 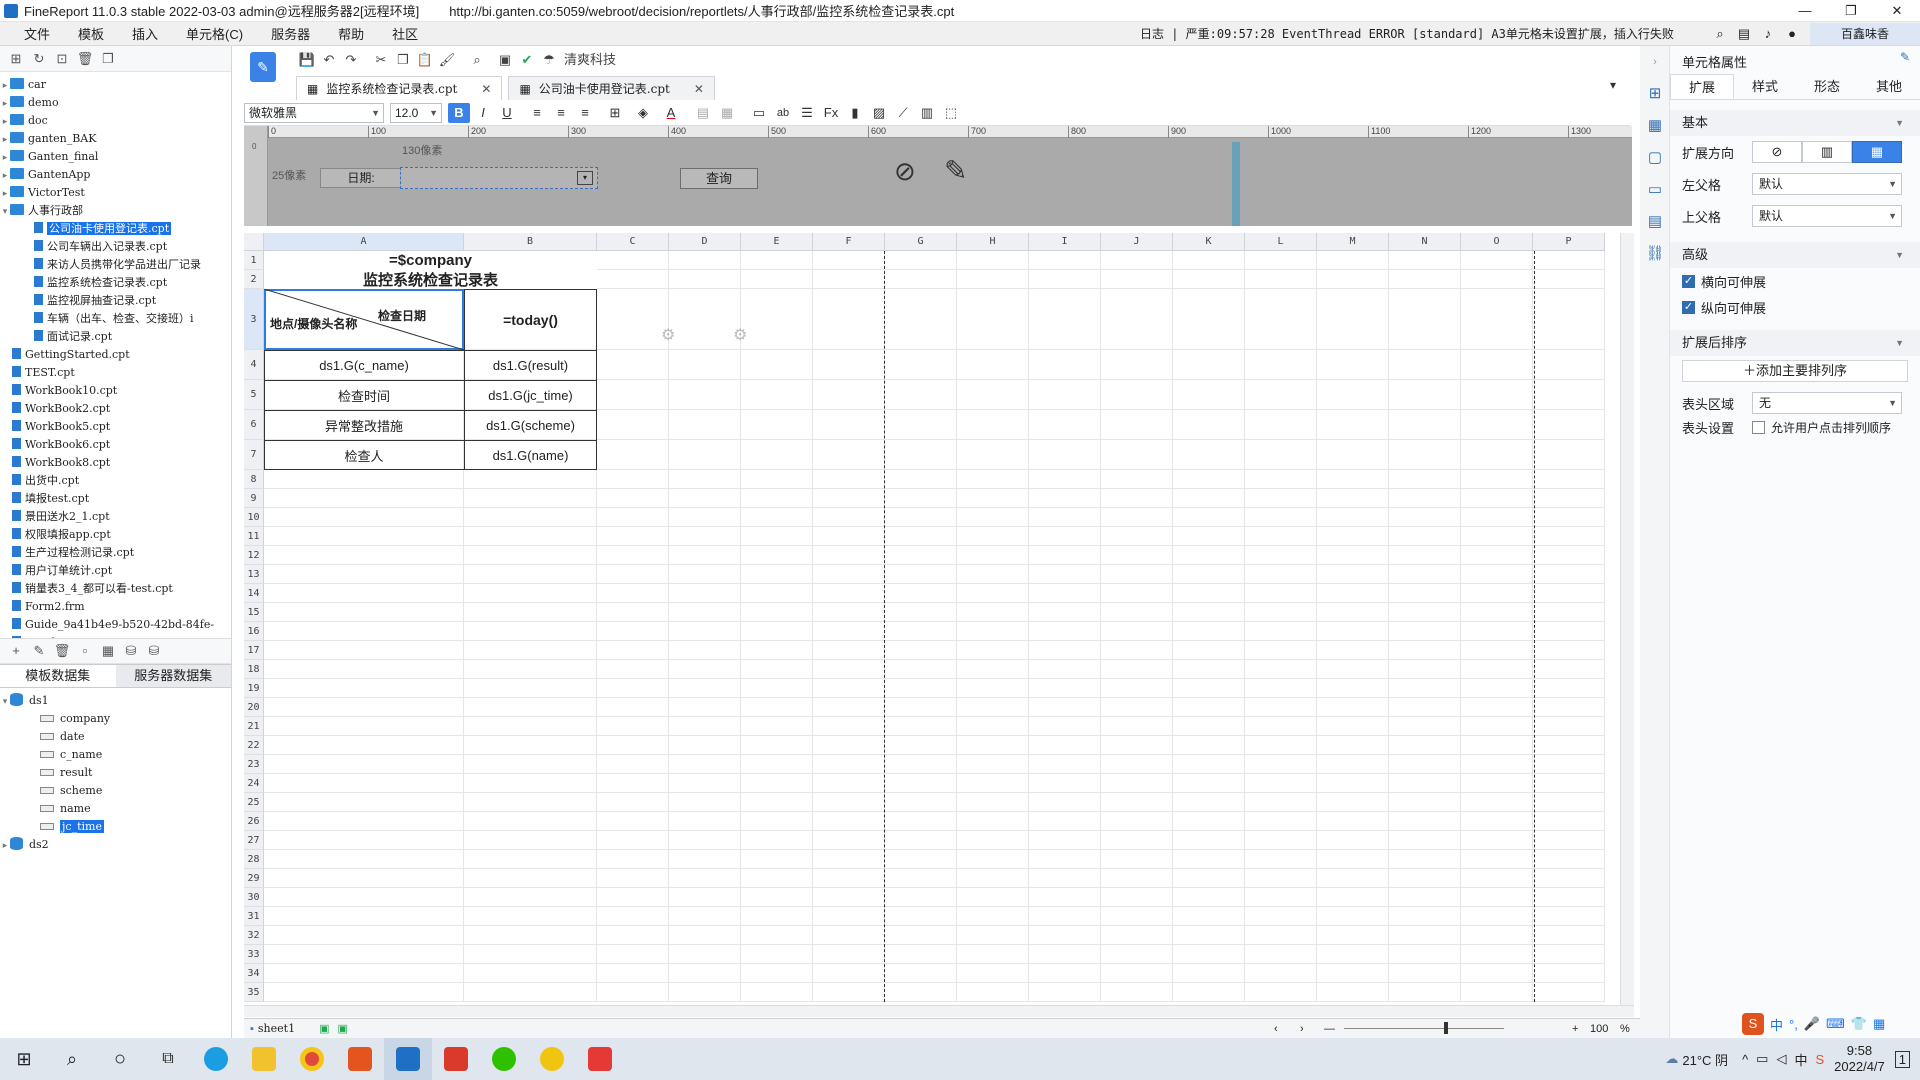 What do you see at coordinates (5, 211) in the screenshot?
I see `expand-arrow-icon: ▾` at bounding box center [5, 211].